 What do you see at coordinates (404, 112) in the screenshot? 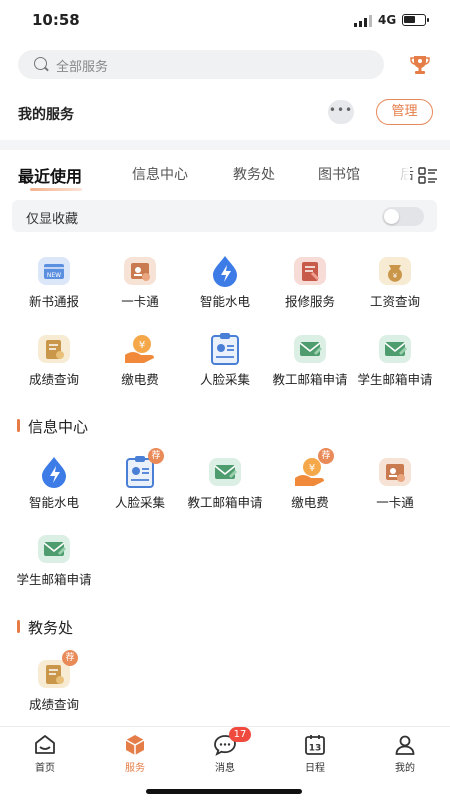
I see `manage-button: 管理` at bounding box center [404, 112].